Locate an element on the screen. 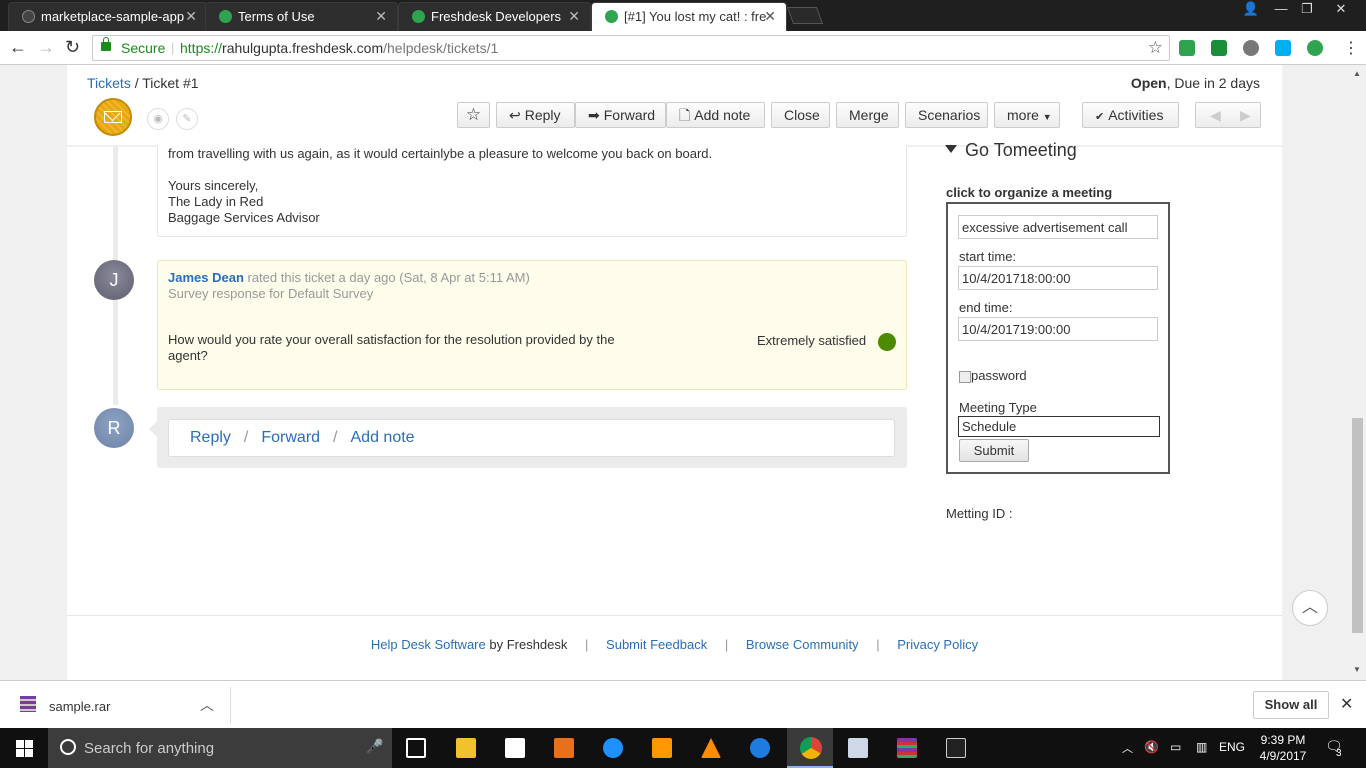 This screenshot has width=1366, height=768. scrollbar-thumb is located at coordinates (1357, 525).